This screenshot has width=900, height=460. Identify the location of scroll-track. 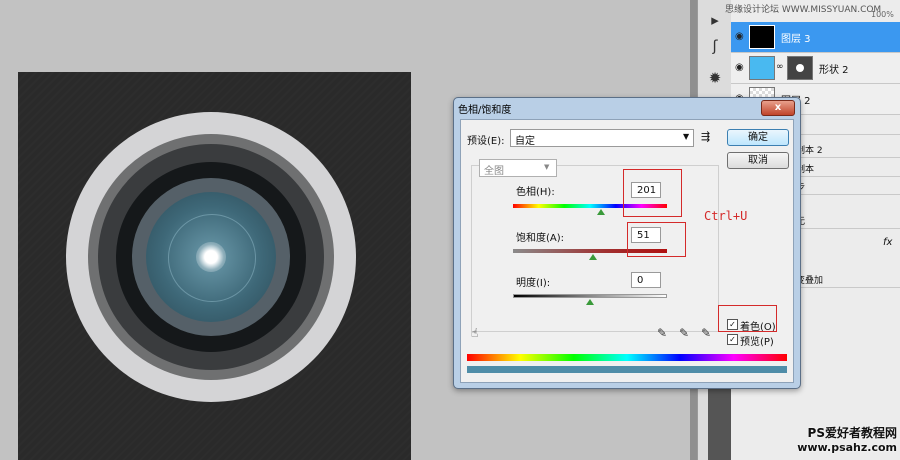
(719, 424).